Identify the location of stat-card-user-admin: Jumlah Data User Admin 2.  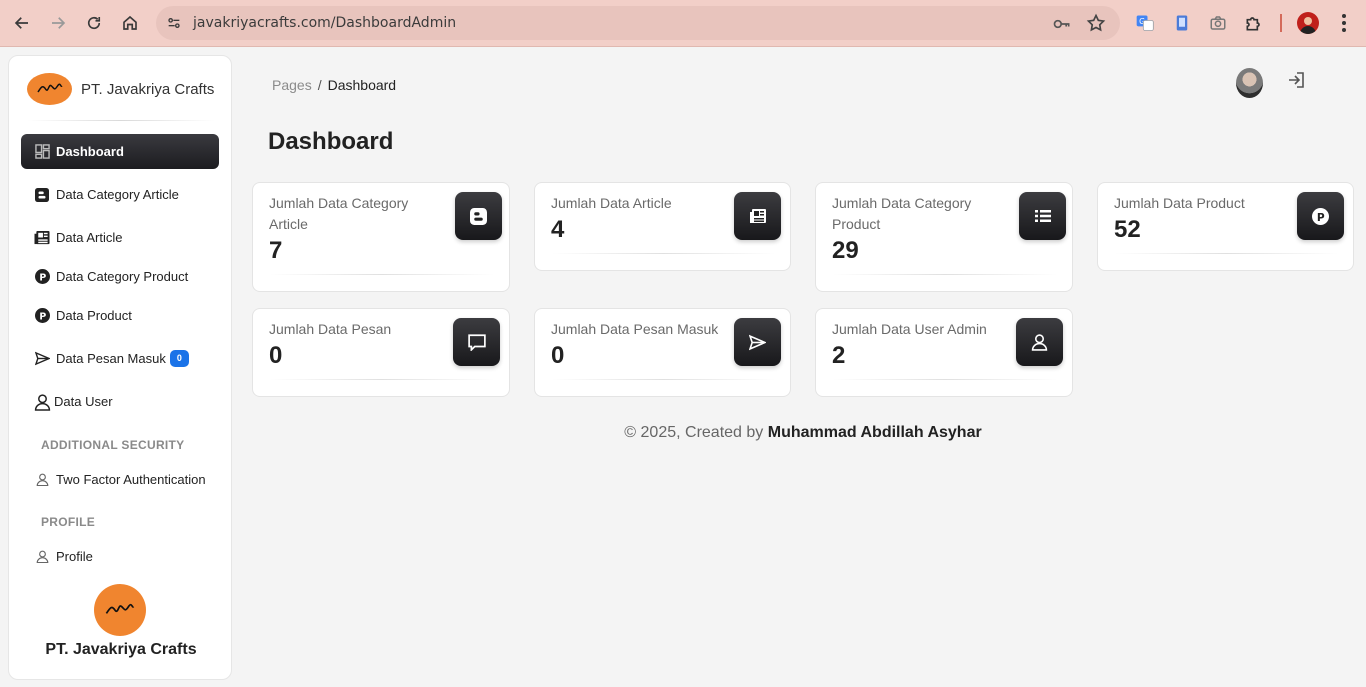
(944, 352).